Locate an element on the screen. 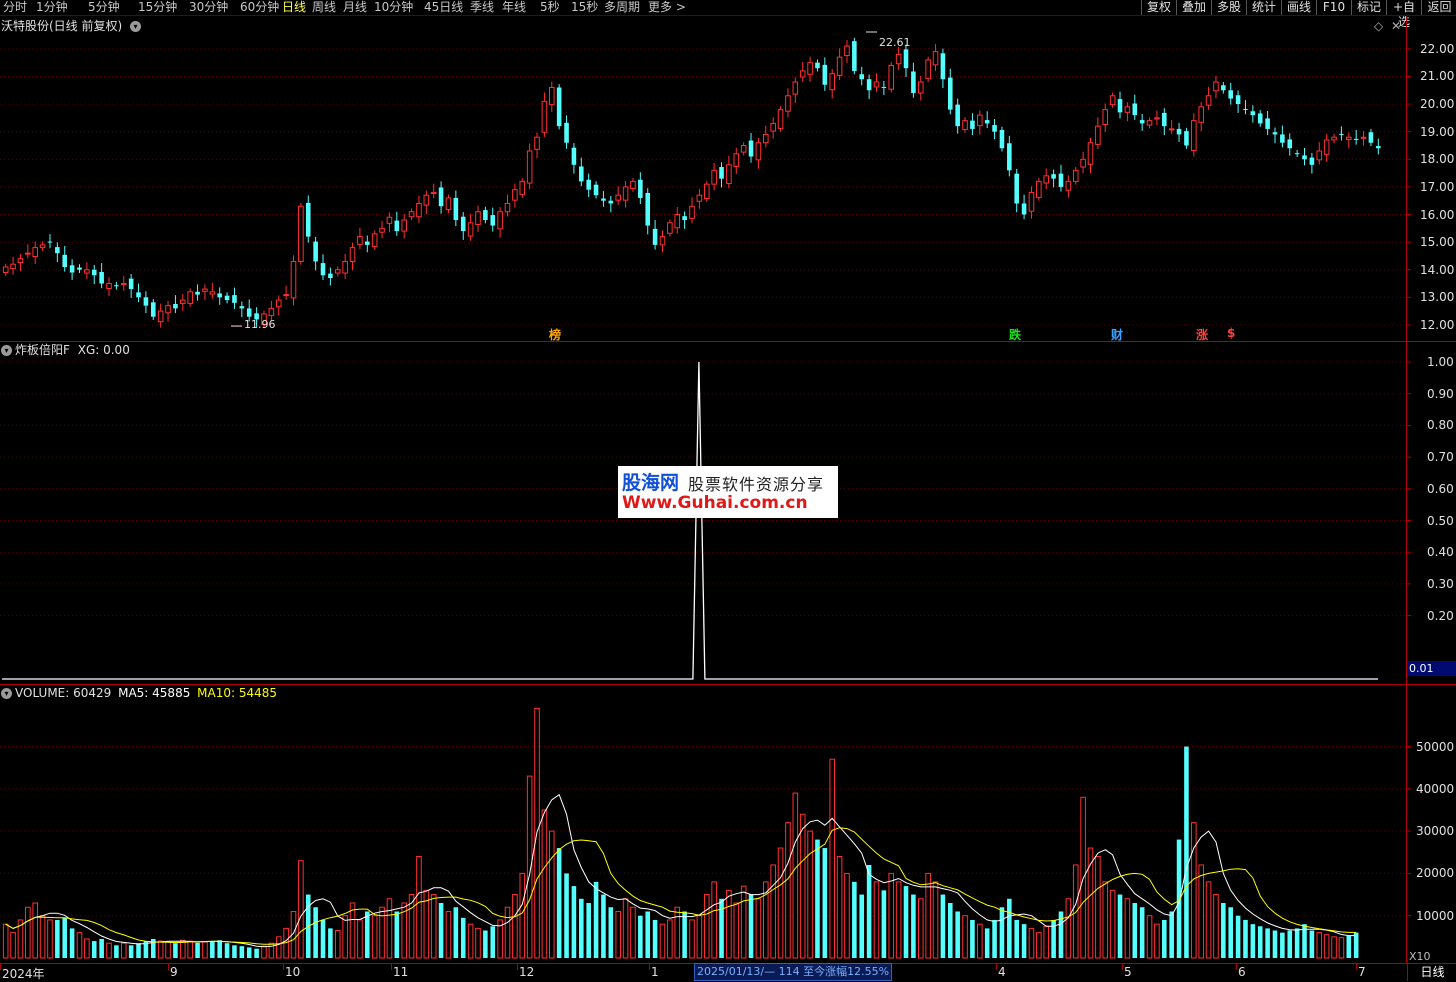  high-price-label: 22.61 is located at coordinates (895, 42).